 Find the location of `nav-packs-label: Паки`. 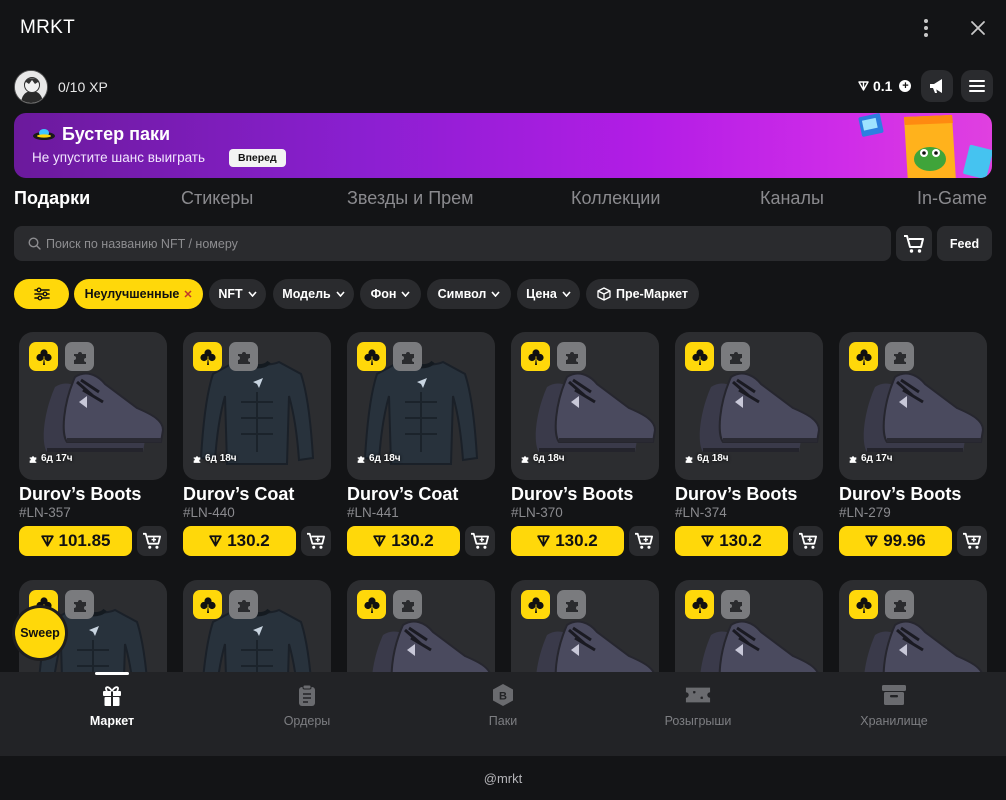

nav-packs-label: Паки is located at coordinates (503, 721).